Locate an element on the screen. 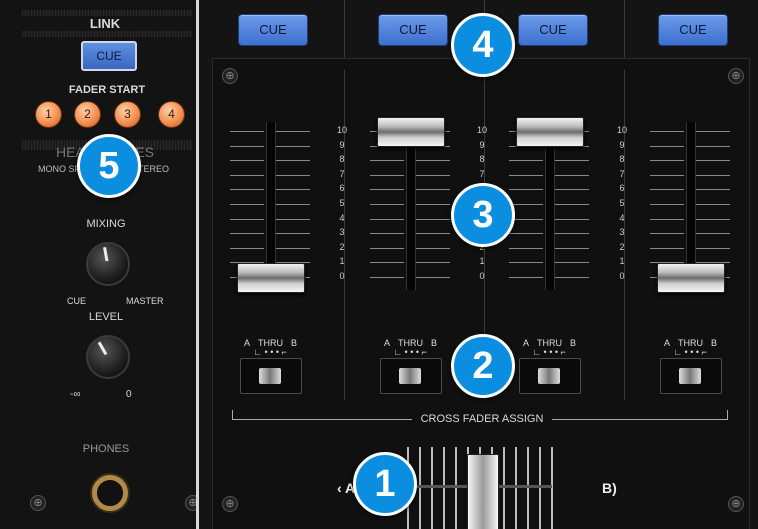 The width and height of the screenshot is (758, 529). mixing-knob is located at coordinates (108, 264).